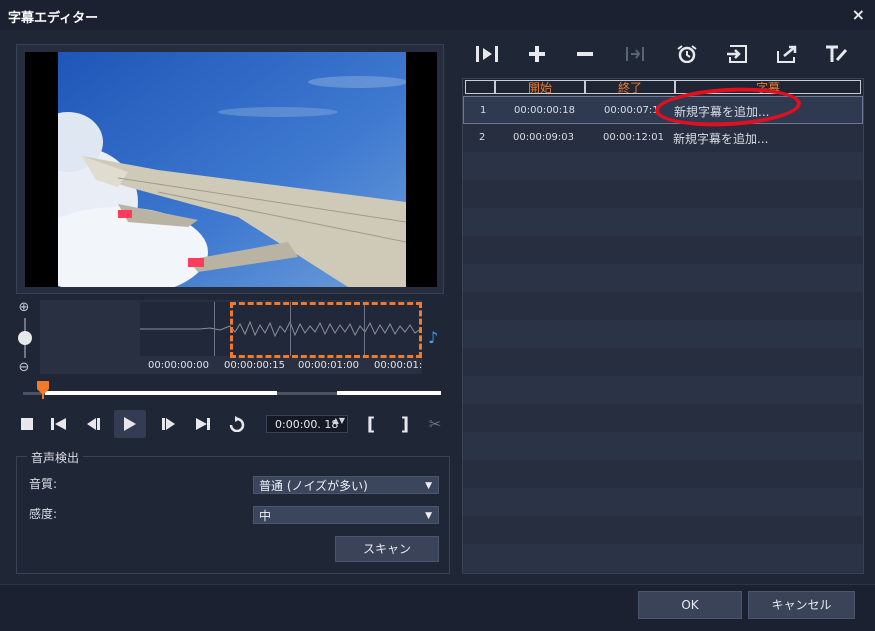 The height and width of the screenshot is (631, 875). What do you see at coordinates (59, 424) in the screenshot?
I see `go-to-start-icon` at bounding box center [59, 424].